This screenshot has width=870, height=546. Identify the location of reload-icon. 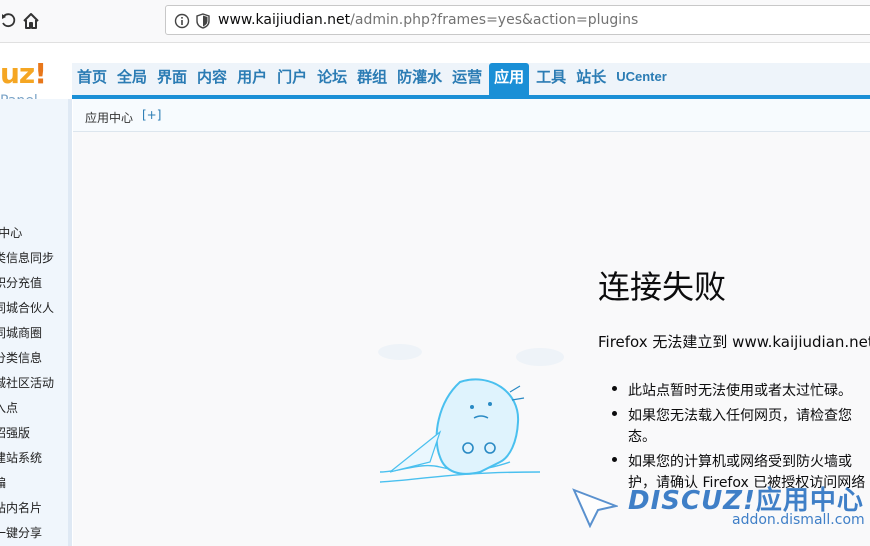
(9, 20).